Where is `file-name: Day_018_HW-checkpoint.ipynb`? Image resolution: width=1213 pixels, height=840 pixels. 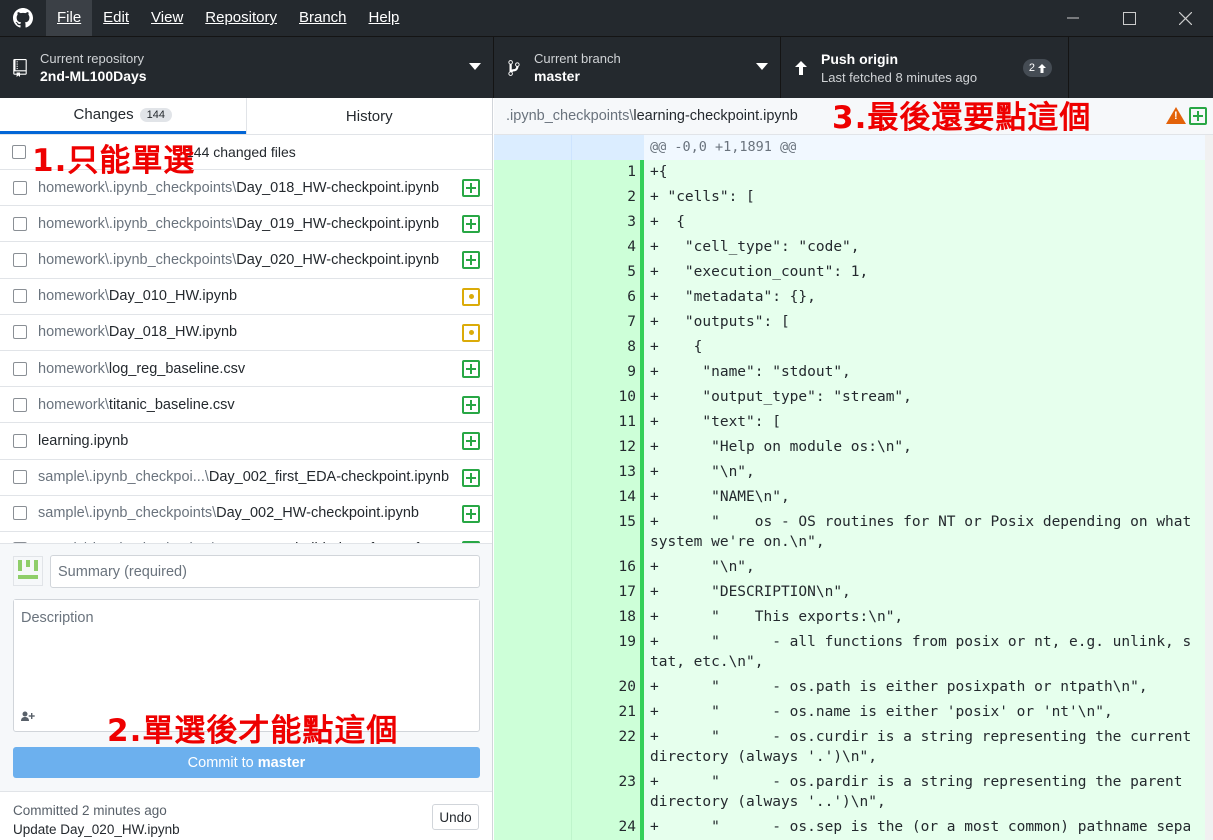
file-name: Day_018_HW-checkpoint.ipynb is located at coordinates (338, 187).